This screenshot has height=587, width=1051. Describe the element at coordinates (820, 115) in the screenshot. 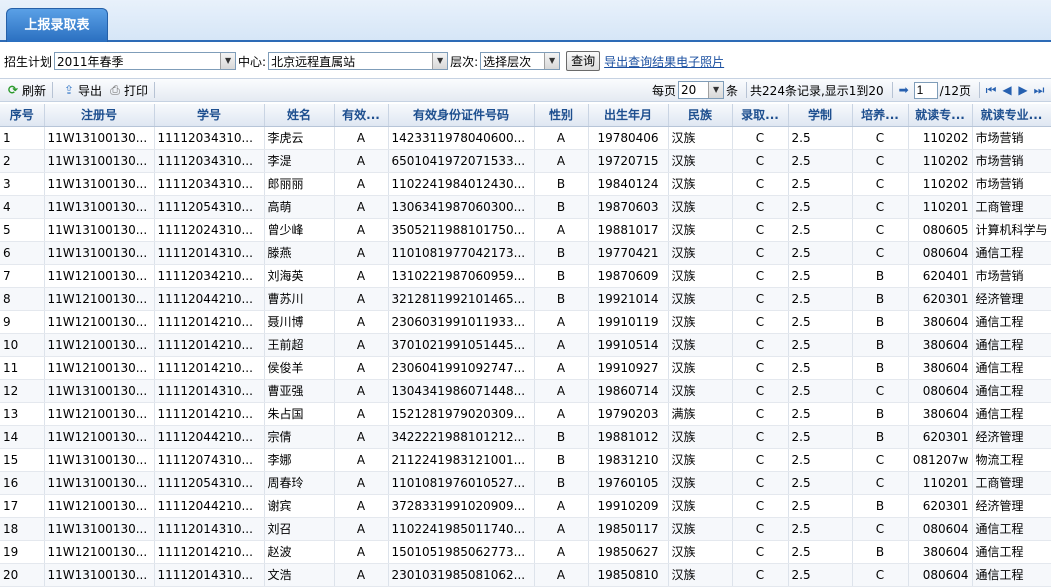

I see `column-header-duration: 学制` at that location.